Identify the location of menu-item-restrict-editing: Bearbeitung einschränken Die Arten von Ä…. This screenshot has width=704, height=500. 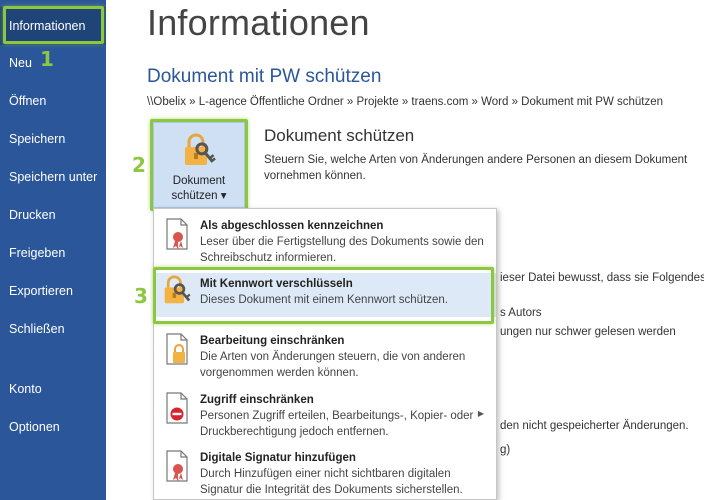
(325, 358).